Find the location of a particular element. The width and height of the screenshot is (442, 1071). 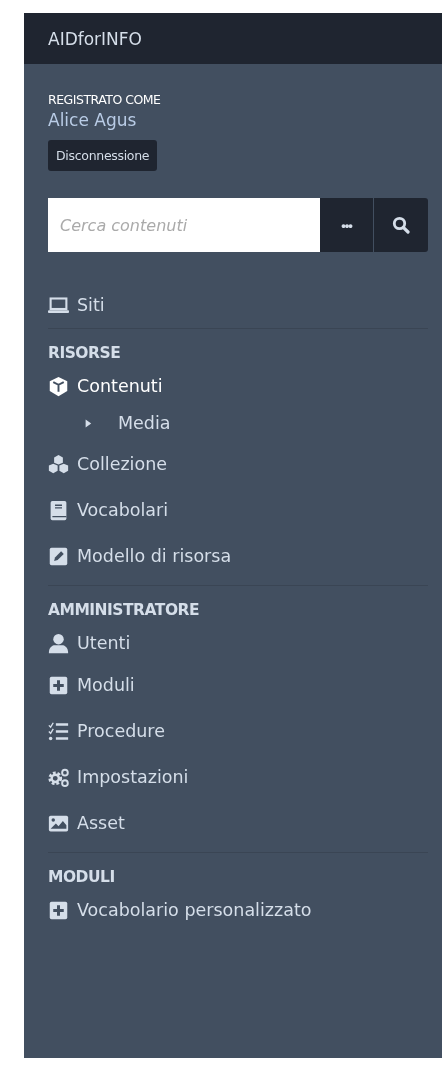

nav-link: Impostazioni is located at coordinates (118, 777).